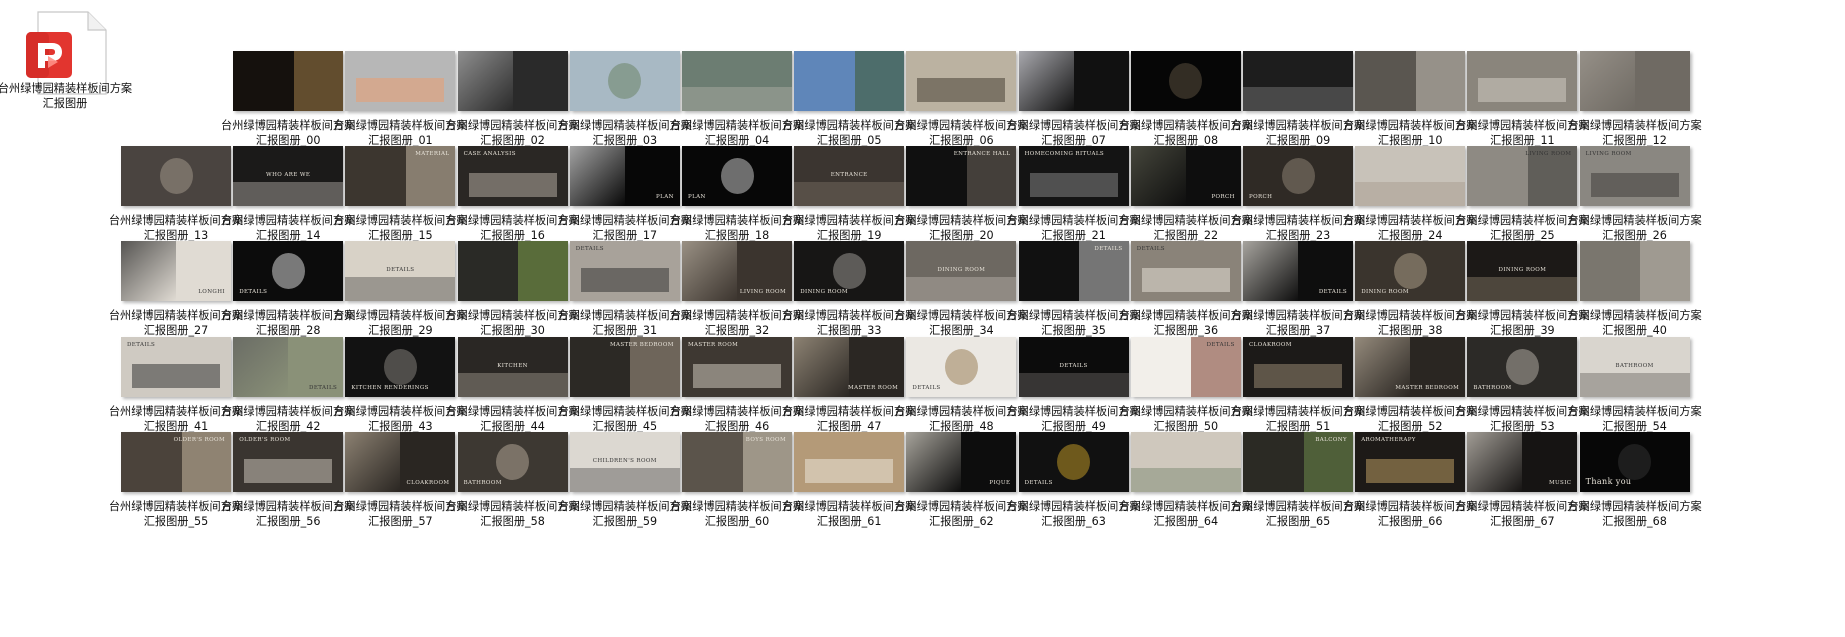  What do you see at coordinates (1410, 461) in the screenshot?
I see `image-thumbnail: AROMATHERAPY` at bounding box center [1410, 461].